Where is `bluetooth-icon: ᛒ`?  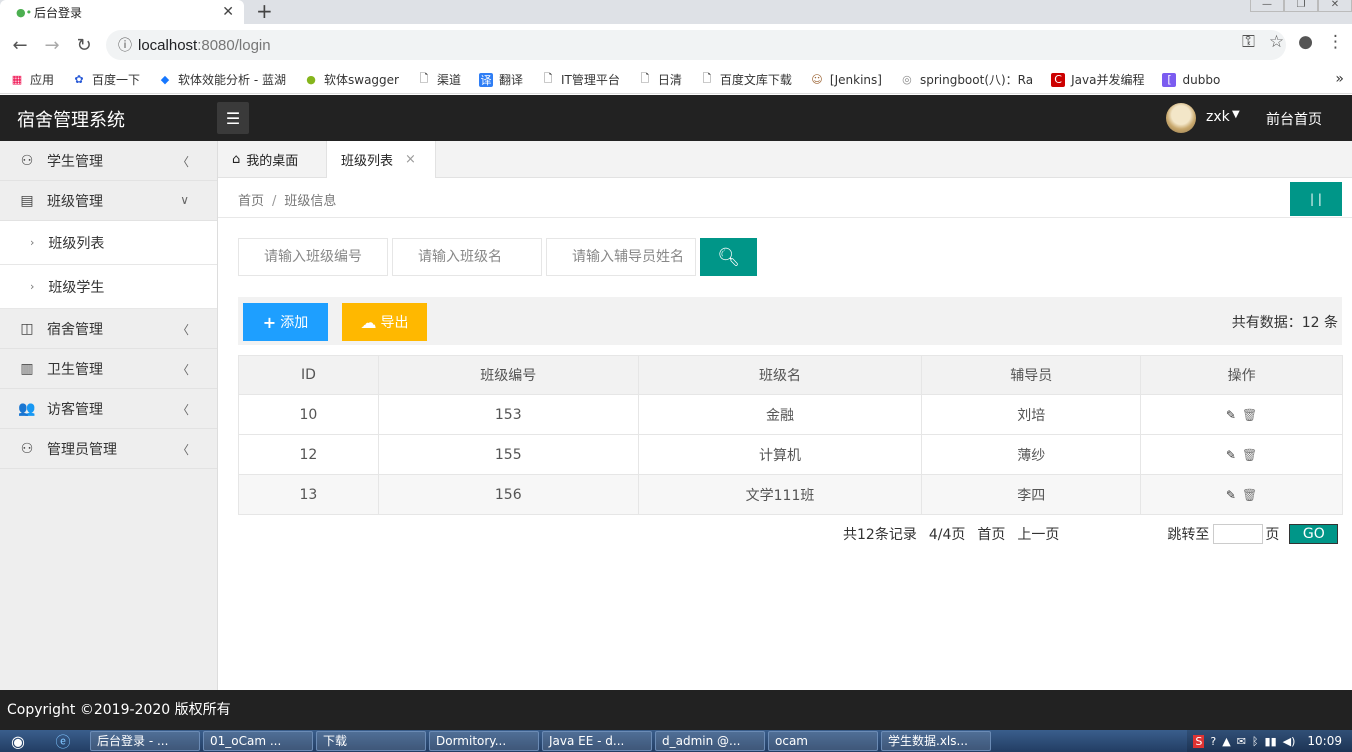
bluetooth-icon: ᛒ is located at coordinates (1255, 741).